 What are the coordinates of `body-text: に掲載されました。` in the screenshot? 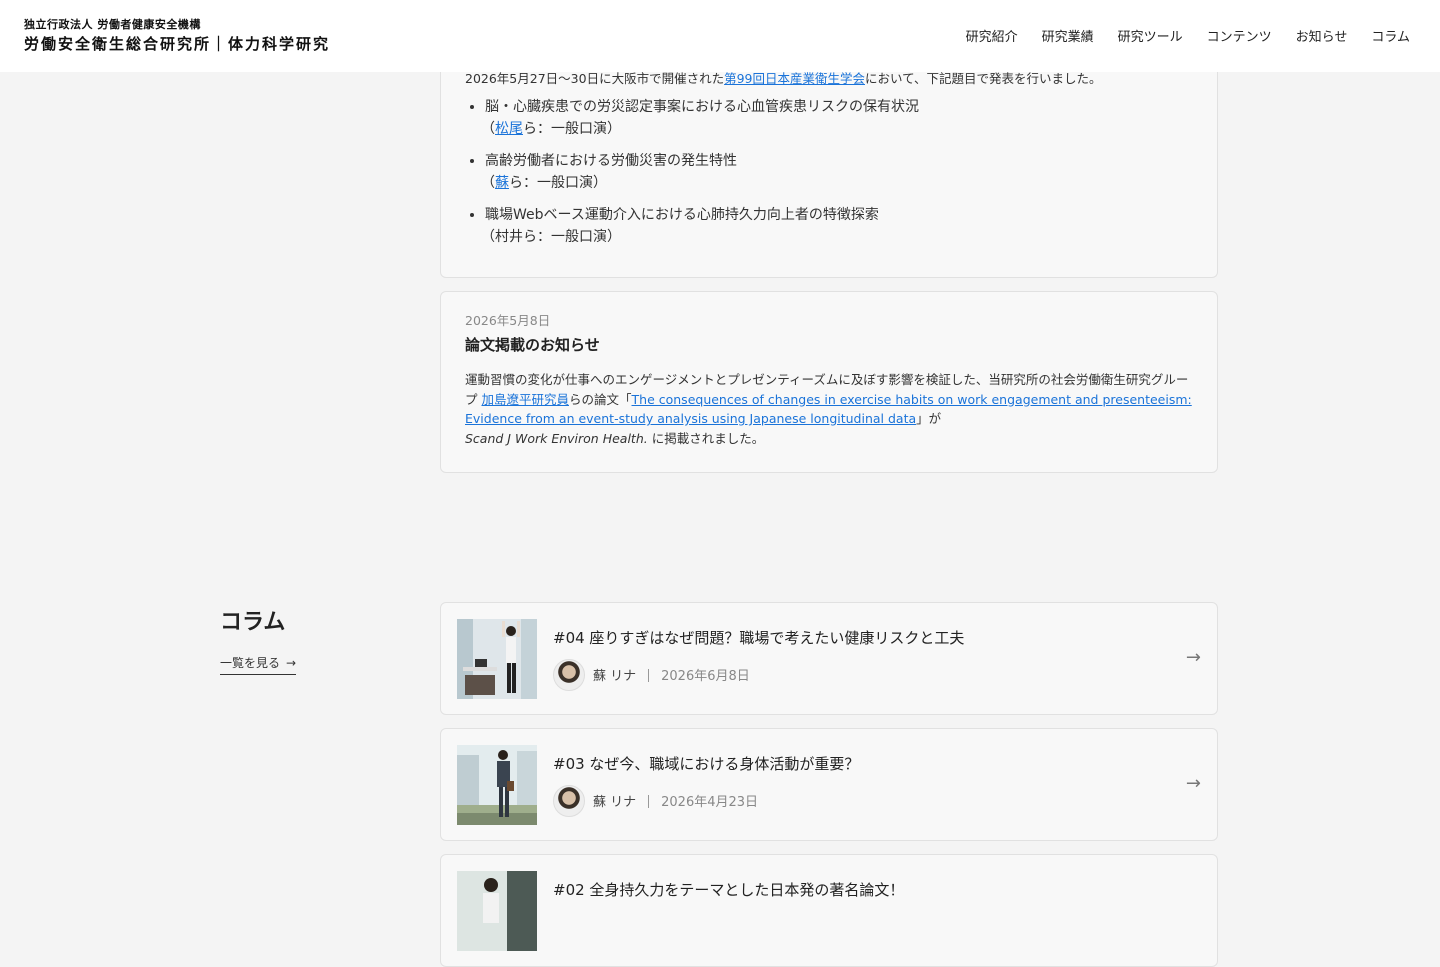 It's located at (706, 438).